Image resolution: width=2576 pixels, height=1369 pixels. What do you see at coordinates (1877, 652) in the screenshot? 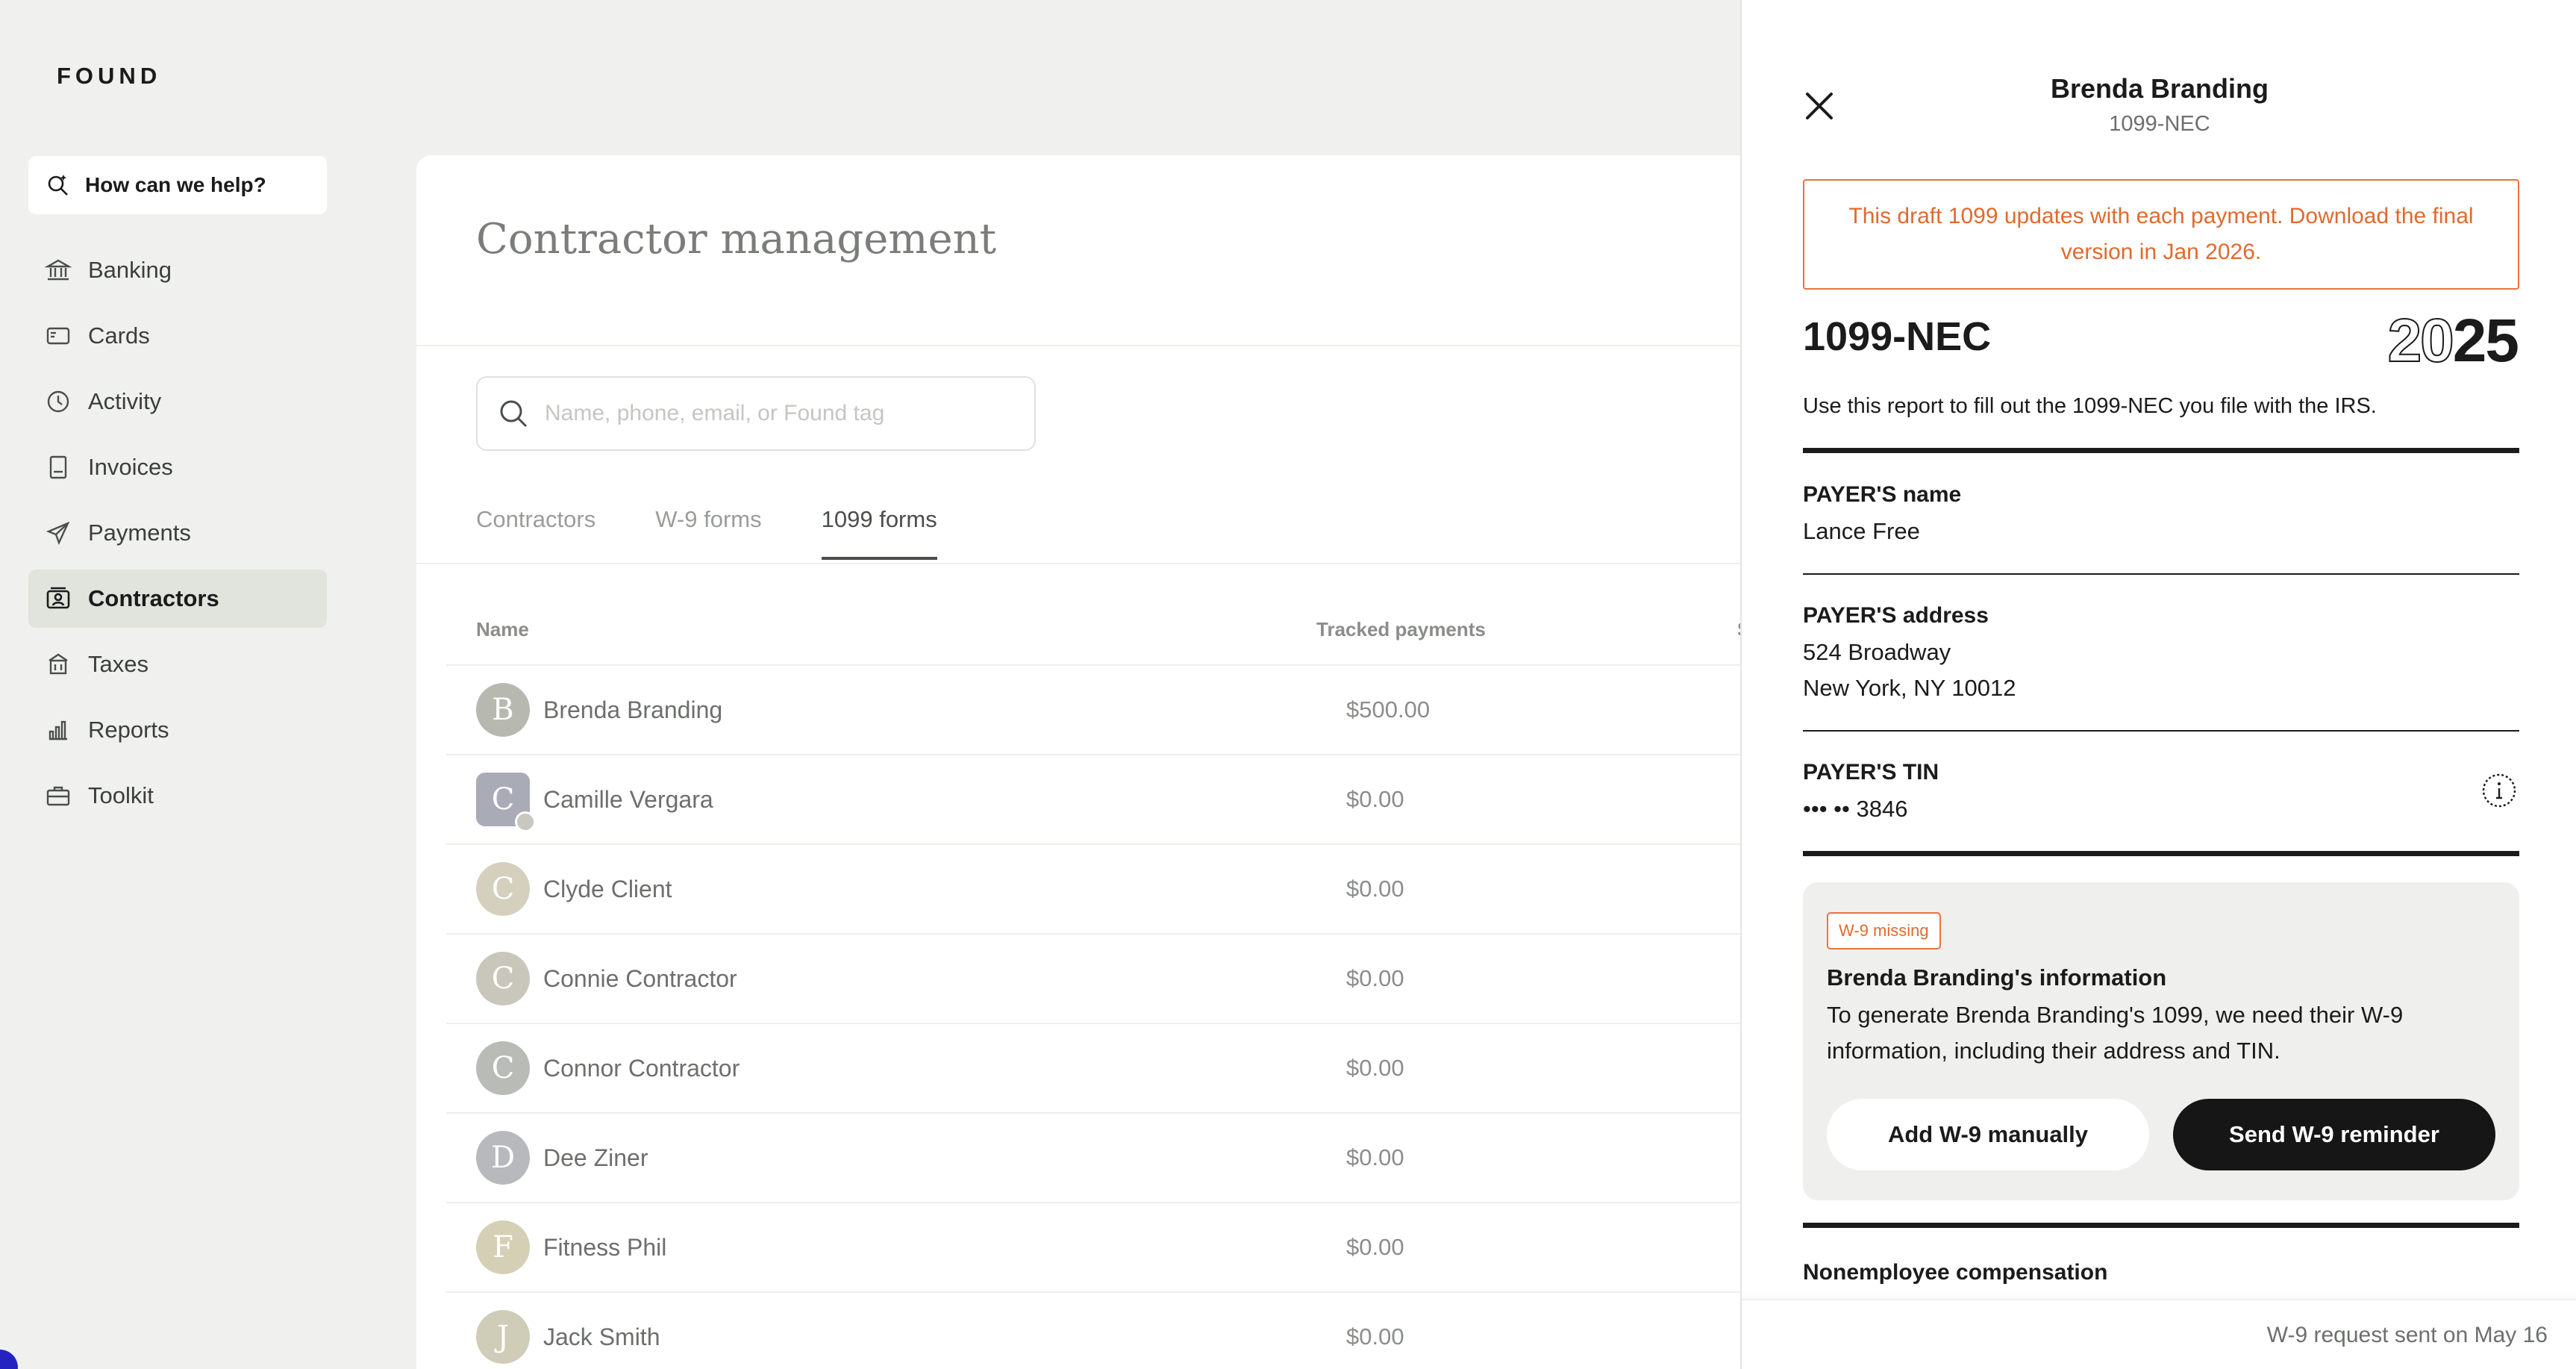
I see `payer-address-line-1: 524 Broadway` at bounding box center [1877, 652].